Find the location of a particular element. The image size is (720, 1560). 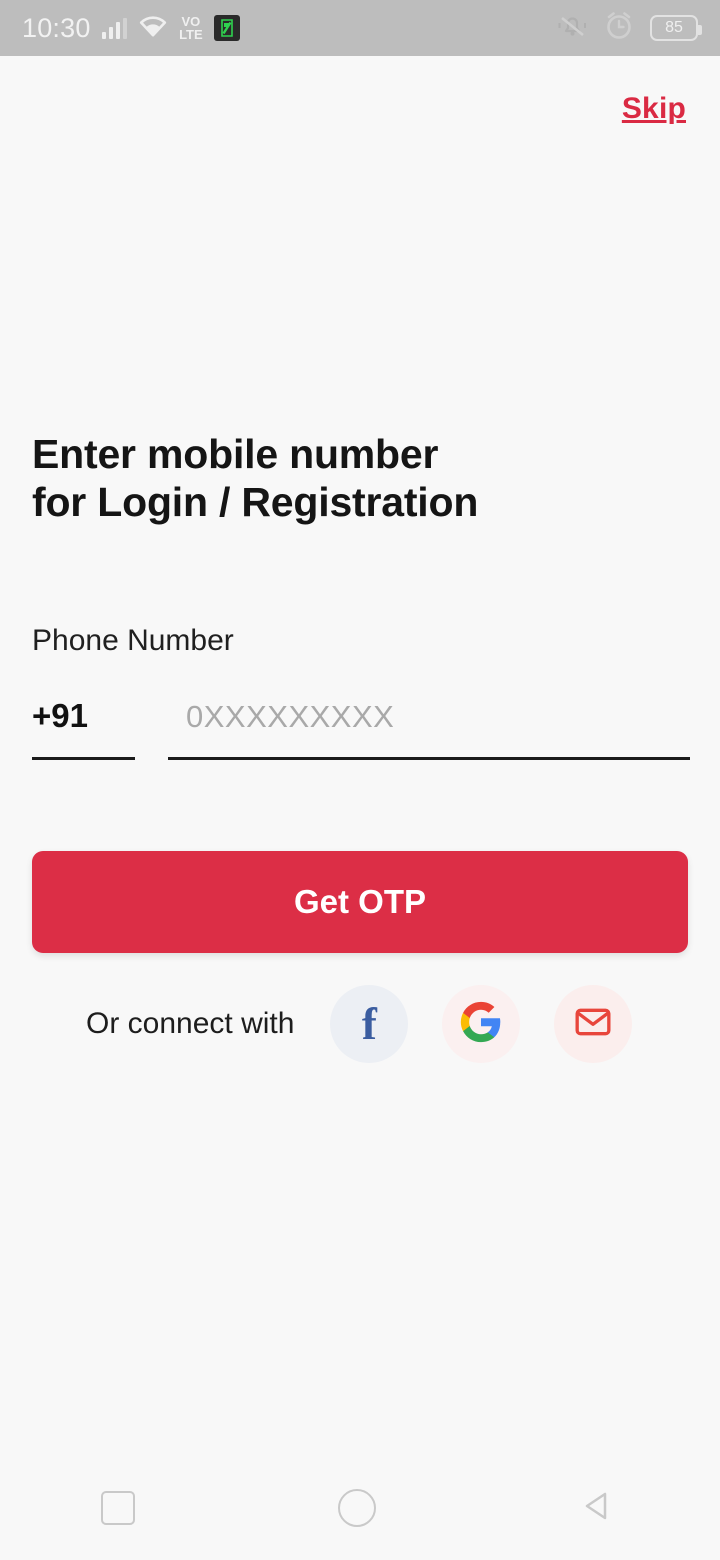

bell-muted-icon is located at coordinates (572, 28).